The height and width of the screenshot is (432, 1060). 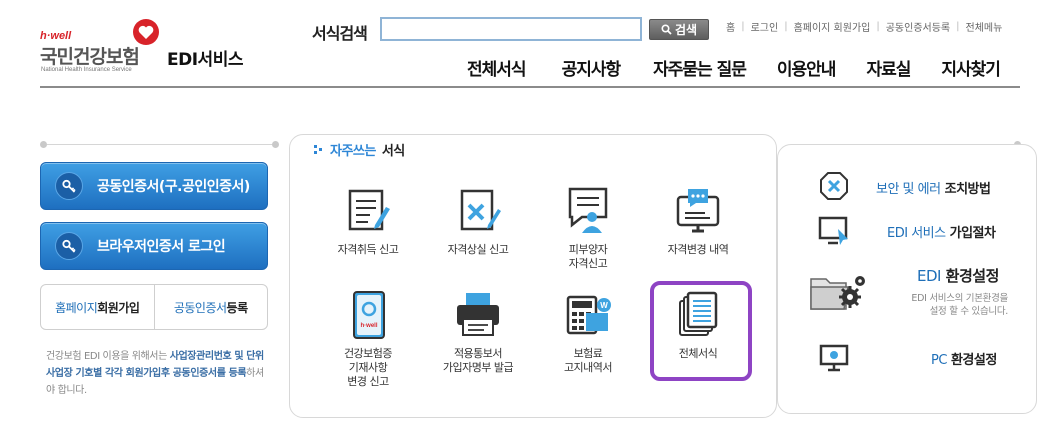 I want to click on form-label: 자격변경 내역, so click(x=698, y=249).